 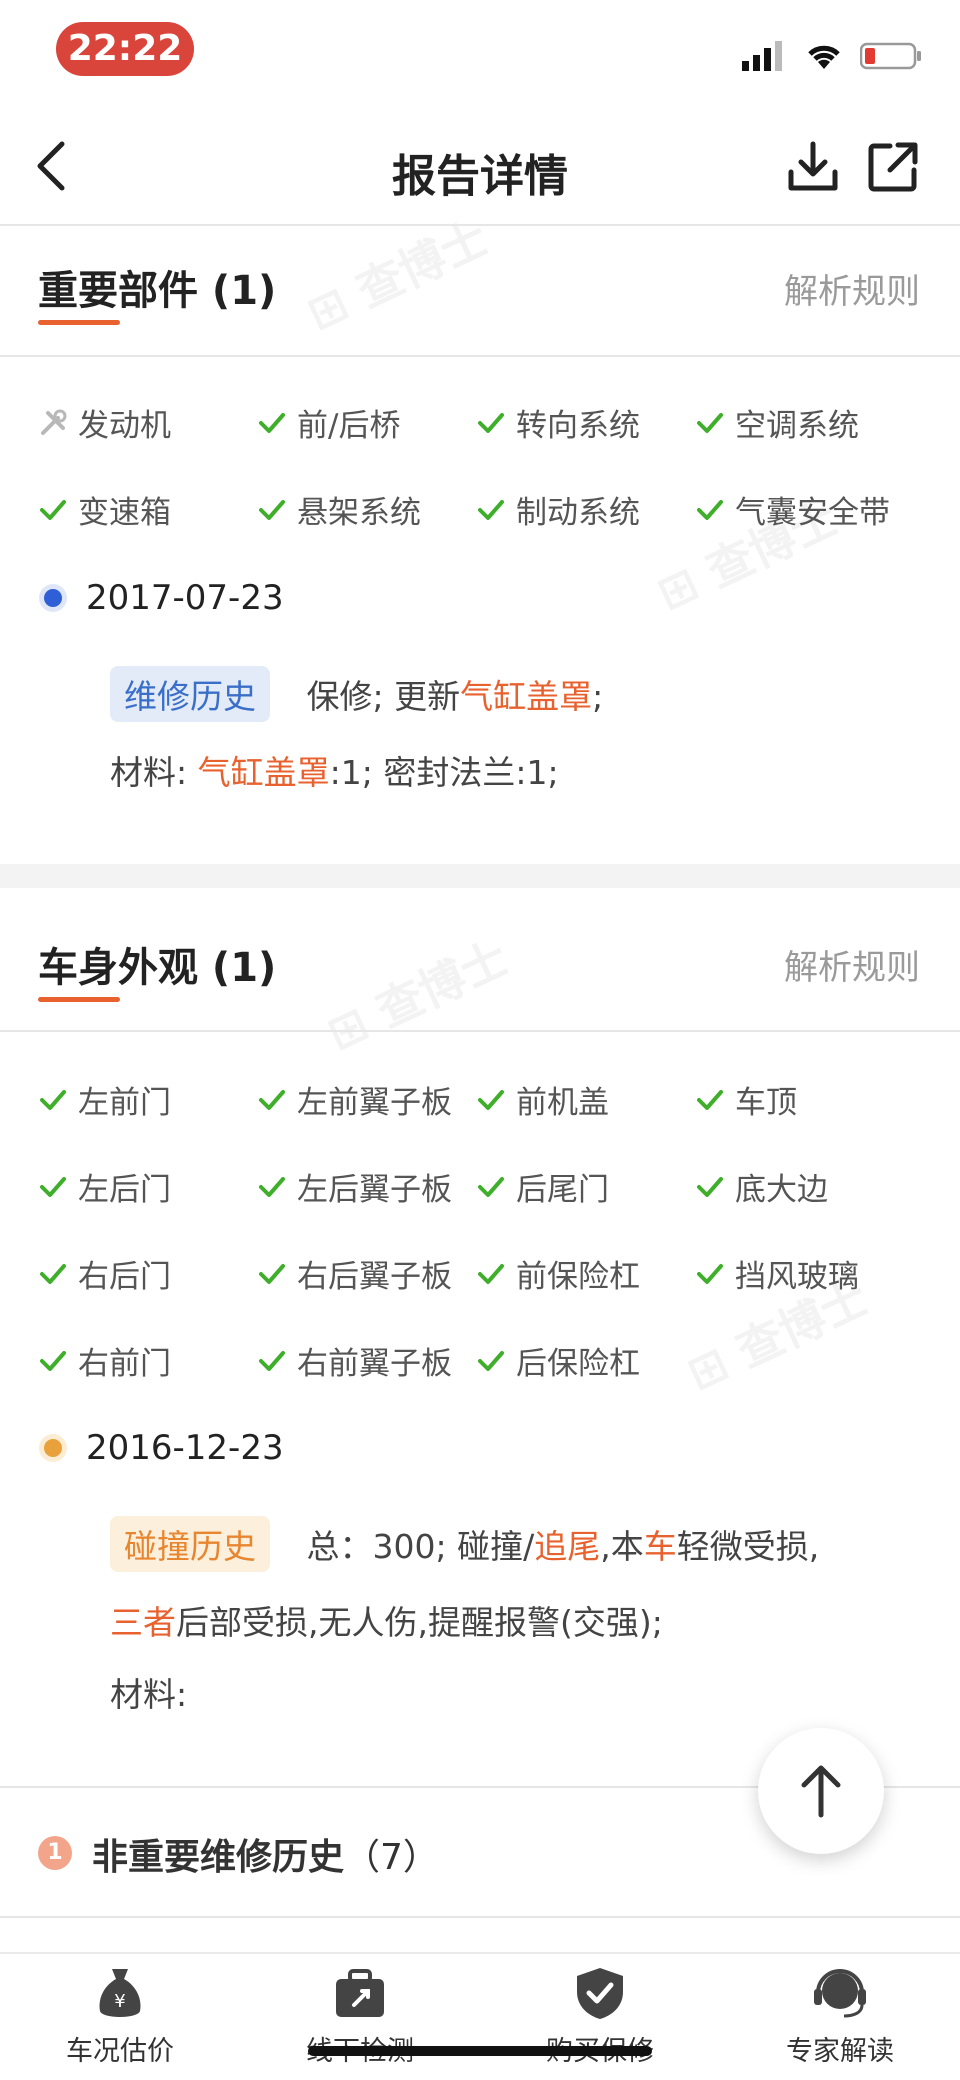 What do you see at coordinates (120, 2051) in the screenshot?
I see `tab-label: 车况估价` at bounding box center [120, 2051].